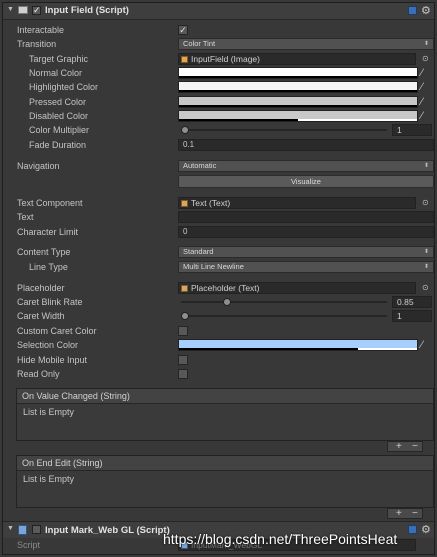 Image resolution: width=437 pixels, height=557 pixels. Describe the element at coordinates (306, 145) in the screenshot. I see `fade-duration-input: 0.1` at that location.